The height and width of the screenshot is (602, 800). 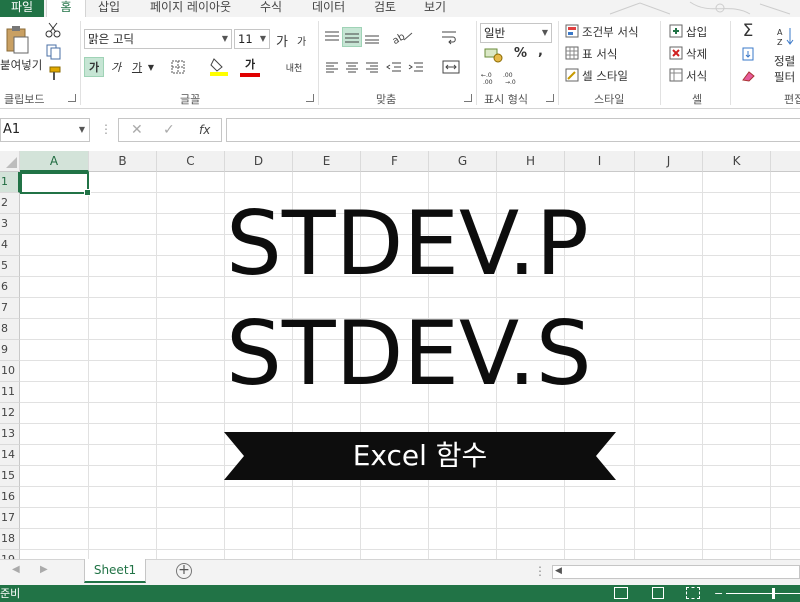 What do you see at coordinates (10, 266) in the screenshot?
I see `row-header: 5` at bounding box center [10, 266].